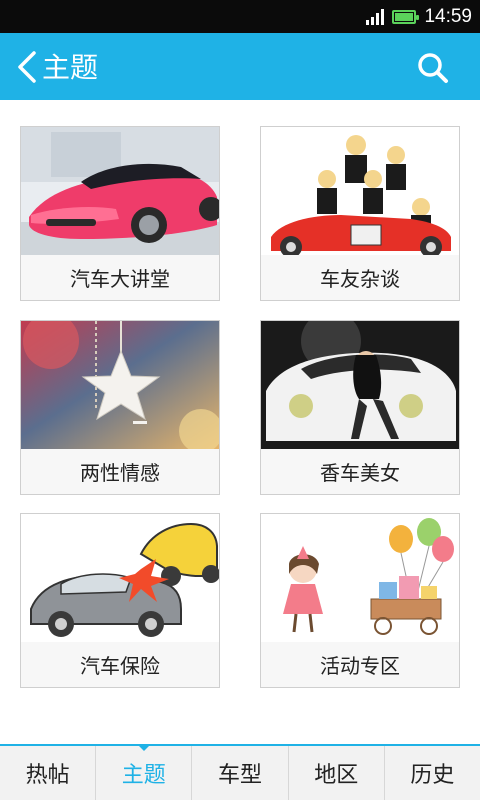 Image resolution: width=480 pixels, height=800 pixels. What do you see at coordinates (70, 67) in the screenshot?
I see `page-title: 主题` at bounding box center [70, 67].